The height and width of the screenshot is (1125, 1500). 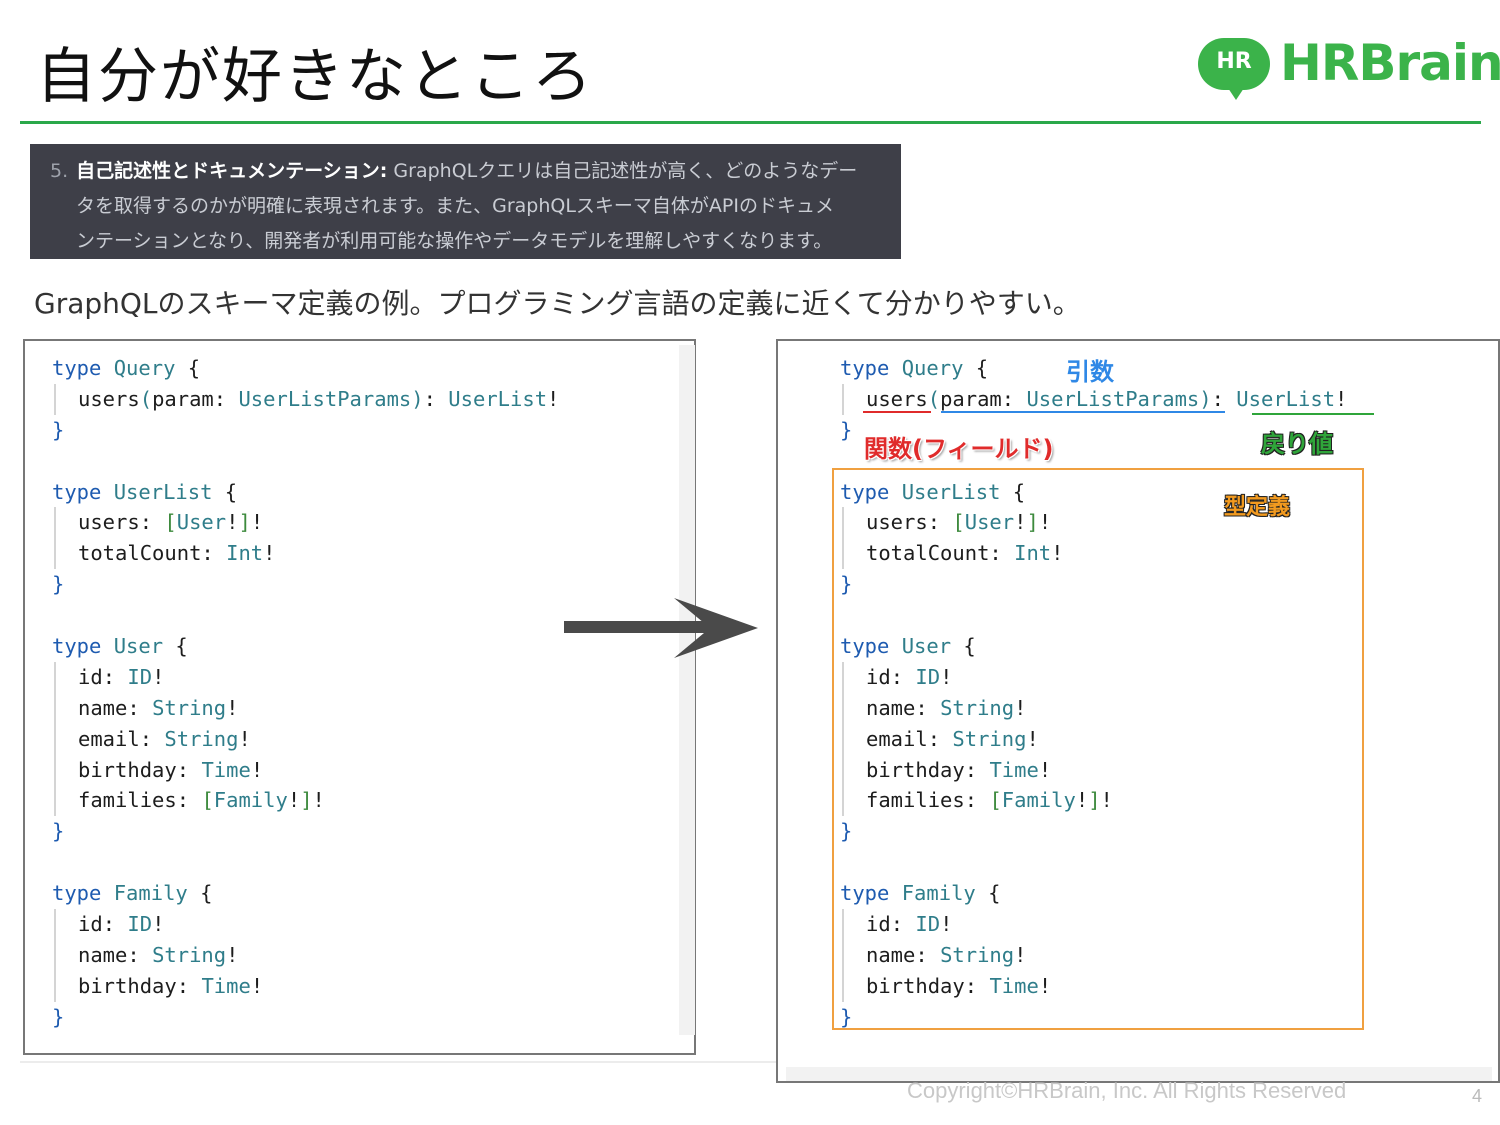 What do you see at coordinates (140, 924) in the screenshot?
I see `field-type: ID` at bounding box center [140, 924].